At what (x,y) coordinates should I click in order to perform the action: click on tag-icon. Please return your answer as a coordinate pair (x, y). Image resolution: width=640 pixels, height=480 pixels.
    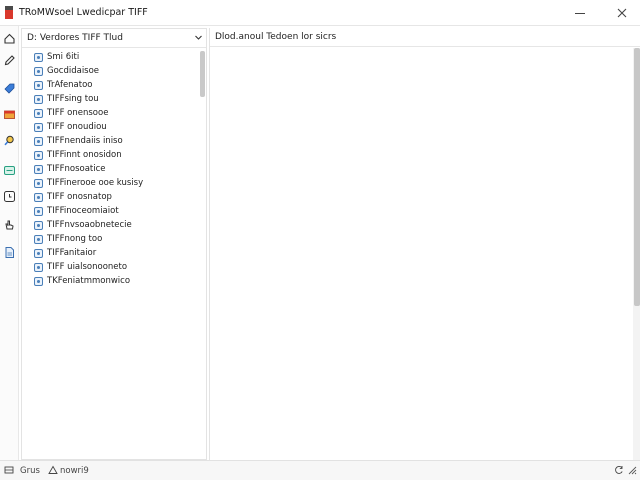
    Looking at the image, I should click on (9, 88).